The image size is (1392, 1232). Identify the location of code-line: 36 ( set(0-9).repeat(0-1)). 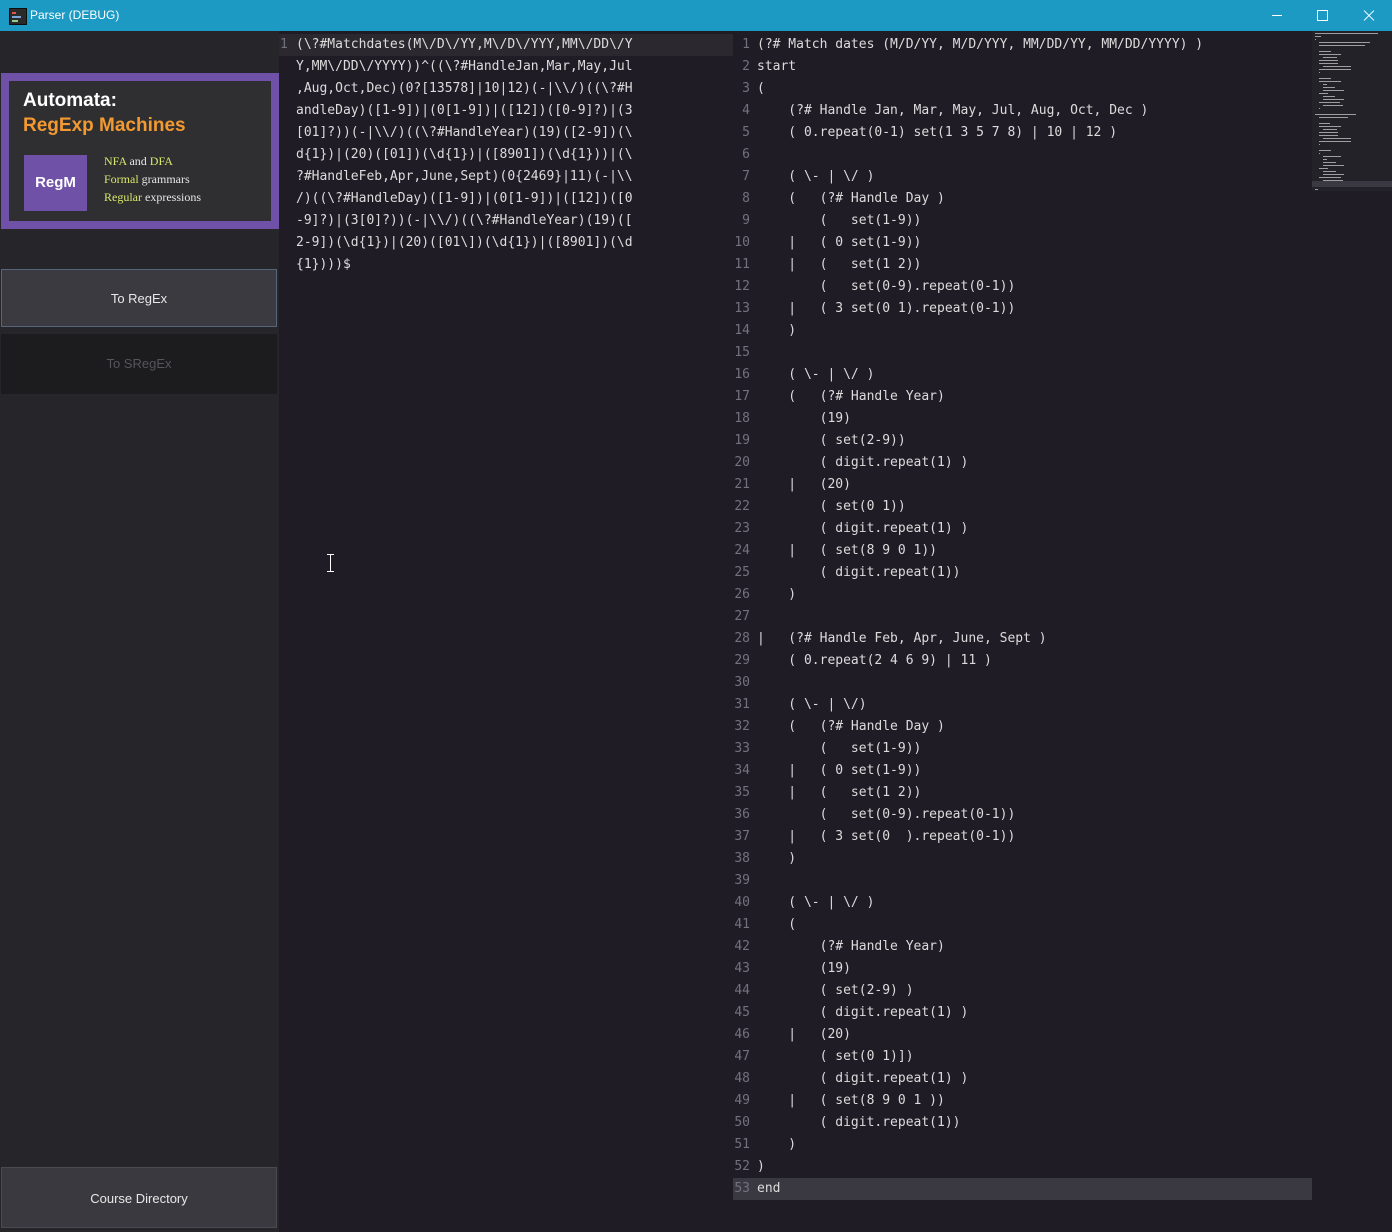
(1022, 815).